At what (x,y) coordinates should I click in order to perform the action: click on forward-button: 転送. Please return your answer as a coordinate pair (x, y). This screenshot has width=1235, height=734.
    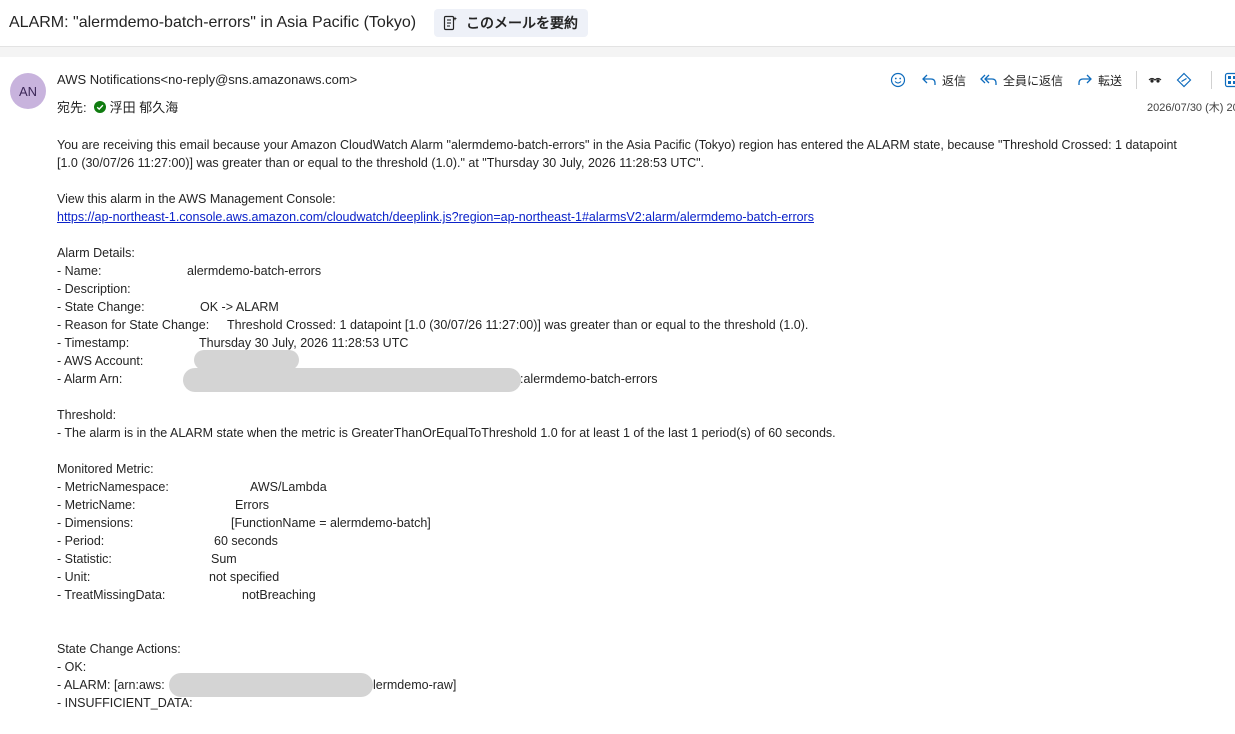
    Looking at the image, I should click on (1099, 80).